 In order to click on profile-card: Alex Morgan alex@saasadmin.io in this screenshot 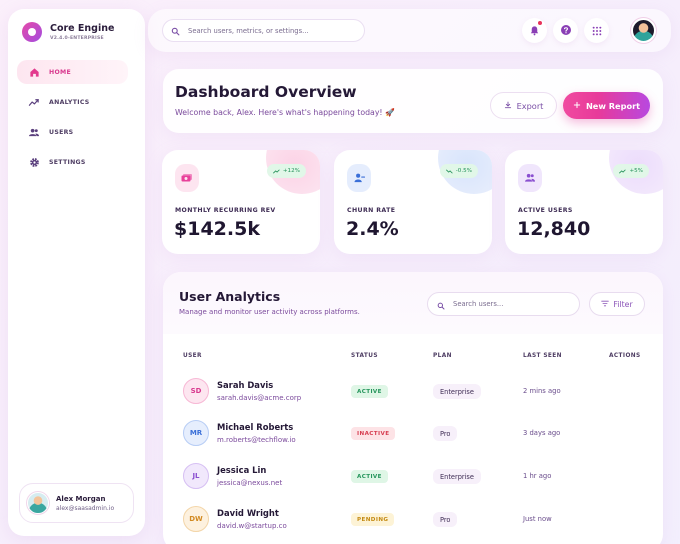, I will do `click(76, 503)`.